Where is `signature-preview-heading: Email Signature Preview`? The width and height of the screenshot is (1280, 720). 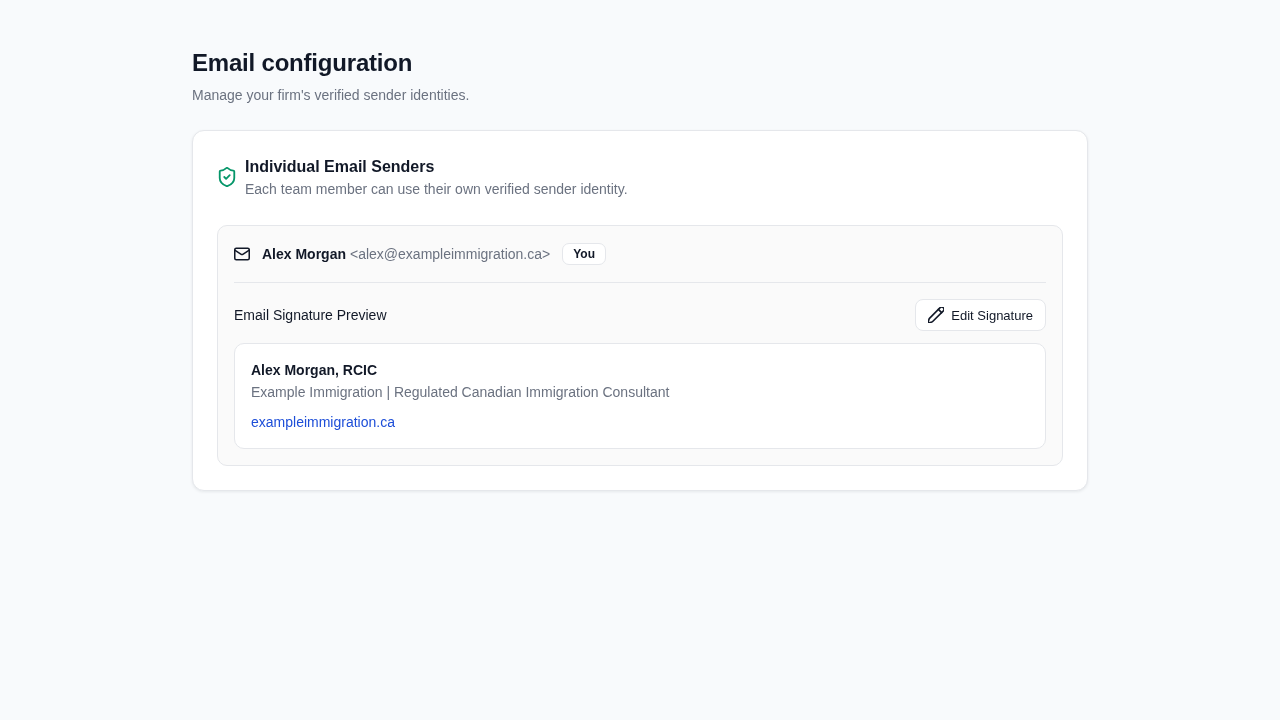
signature-preview-heading: Email Signature Preview is located at coordinates (310, 315).